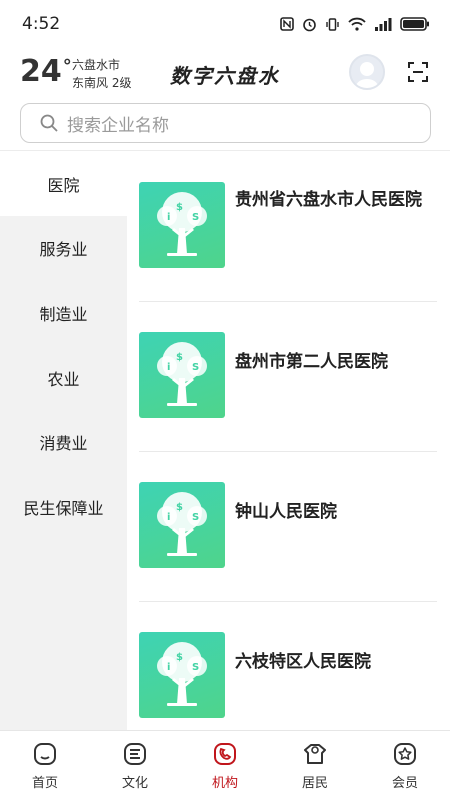 The width and height of the screenshot is (450, 800). I want to click on user-avatar-icon, so click(367, 75).